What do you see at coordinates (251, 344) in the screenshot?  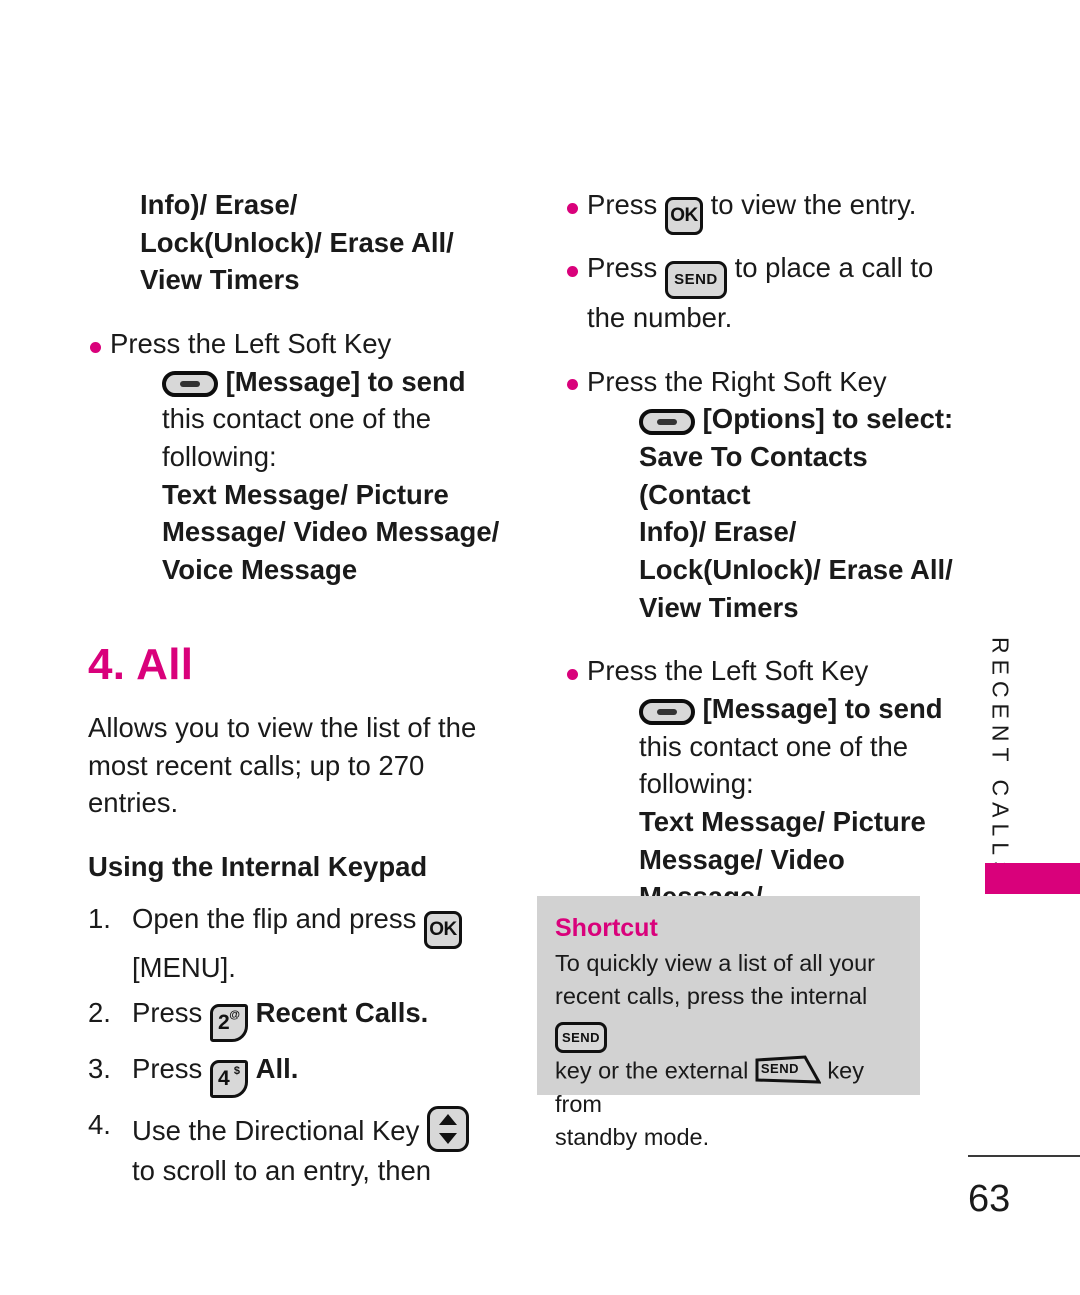 I see `bullet-left-soft-key-lead: Press the Left Soft Key` at bounding box center [251, 344].